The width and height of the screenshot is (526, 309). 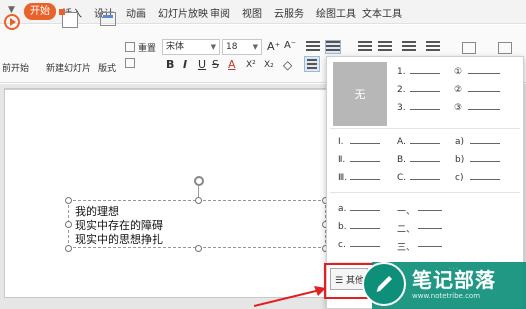 What do you see at coordinates (287, 65) in the screenshot?
I see `clear-format-icon: ◇` at bounding box center [287, 65].